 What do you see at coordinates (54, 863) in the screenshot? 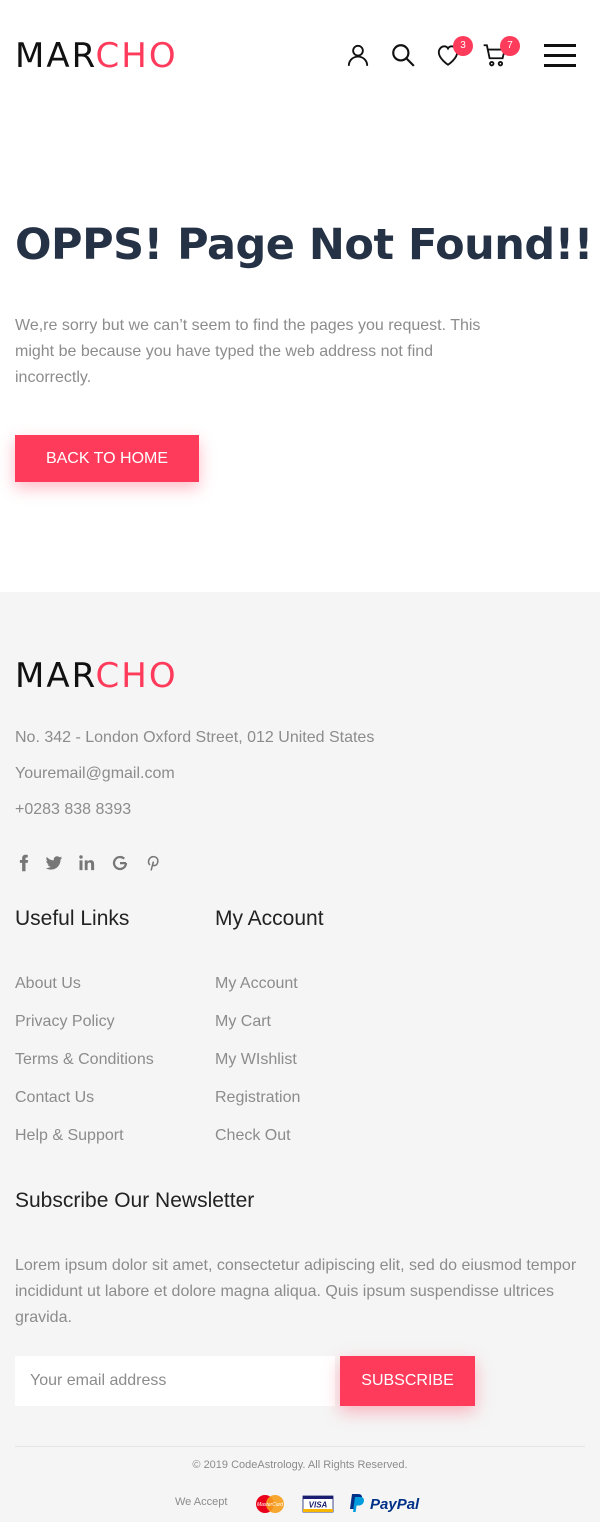
I see `twitter-icon` at bounding box center [54, 863].